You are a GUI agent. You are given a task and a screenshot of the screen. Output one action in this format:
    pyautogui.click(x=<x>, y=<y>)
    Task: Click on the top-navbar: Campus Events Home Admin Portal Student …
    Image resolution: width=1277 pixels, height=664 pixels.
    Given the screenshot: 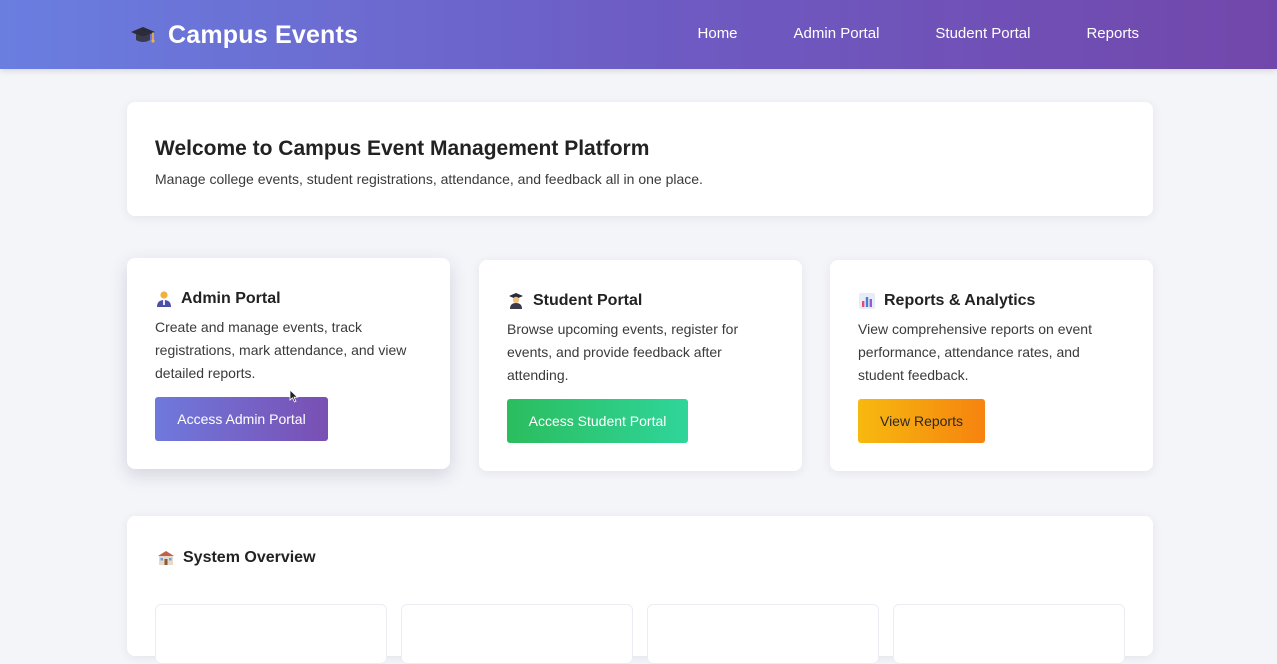 What is the action you would take?
    pyautogui.click(x=638, y=34)
    